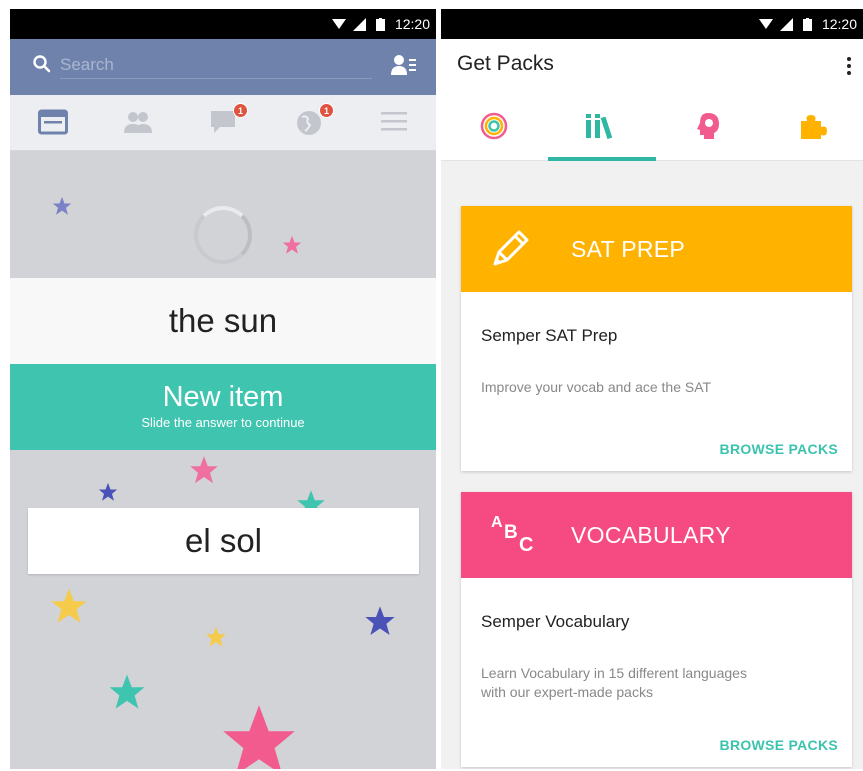 Image resolution: width=863 pixels, height=771 pixels. Describe the element at coordinates (628, 249) in the screenshot. I see `pack-header-label: SAT PREP` at that location.